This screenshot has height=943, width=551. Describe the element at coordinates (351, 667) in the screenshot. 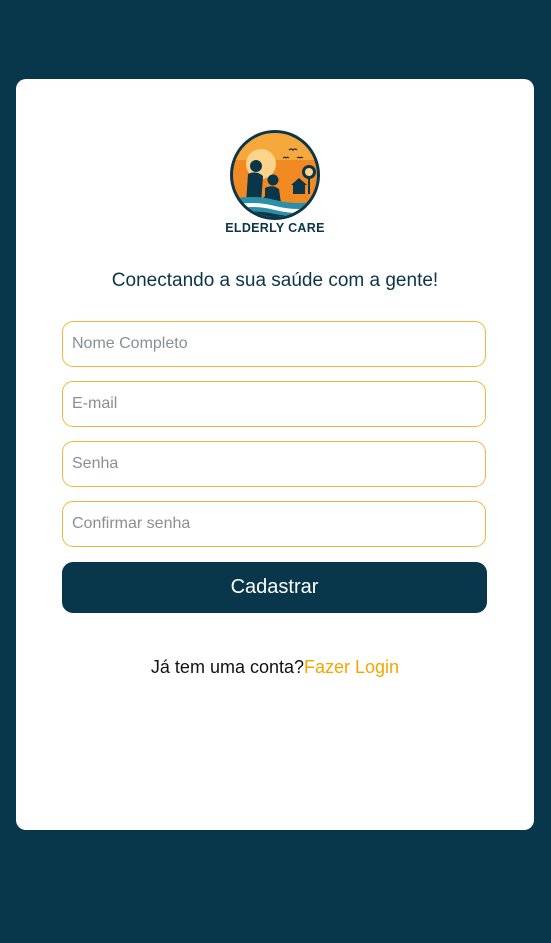

I see `login-link: Fazer Login` at that location.